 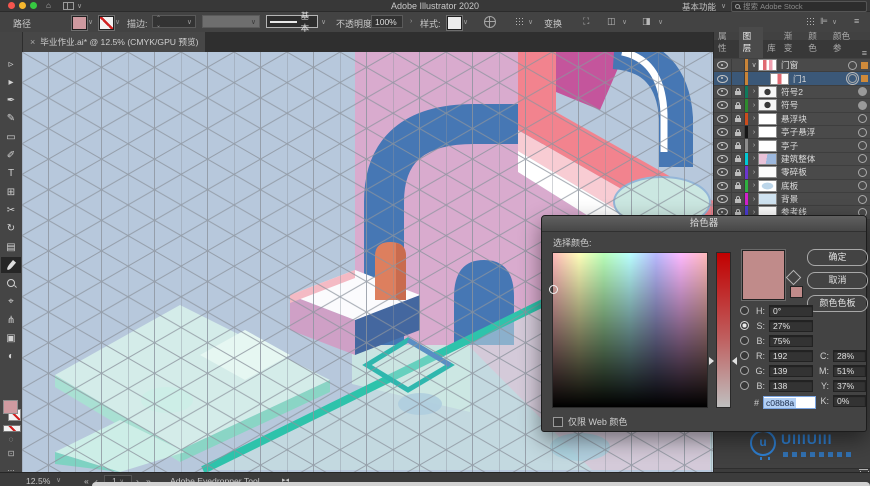 I want to click on color-swatches-button: 颜色色板, so click(x=837, y=303).